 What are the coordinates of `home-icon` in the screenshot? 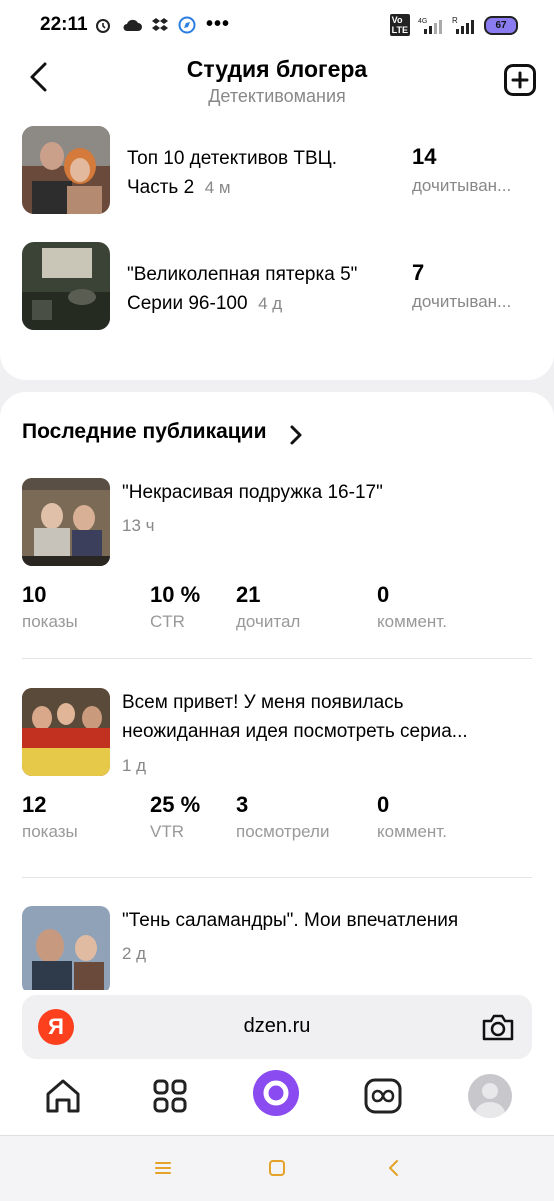 It's located at (63, 1096).